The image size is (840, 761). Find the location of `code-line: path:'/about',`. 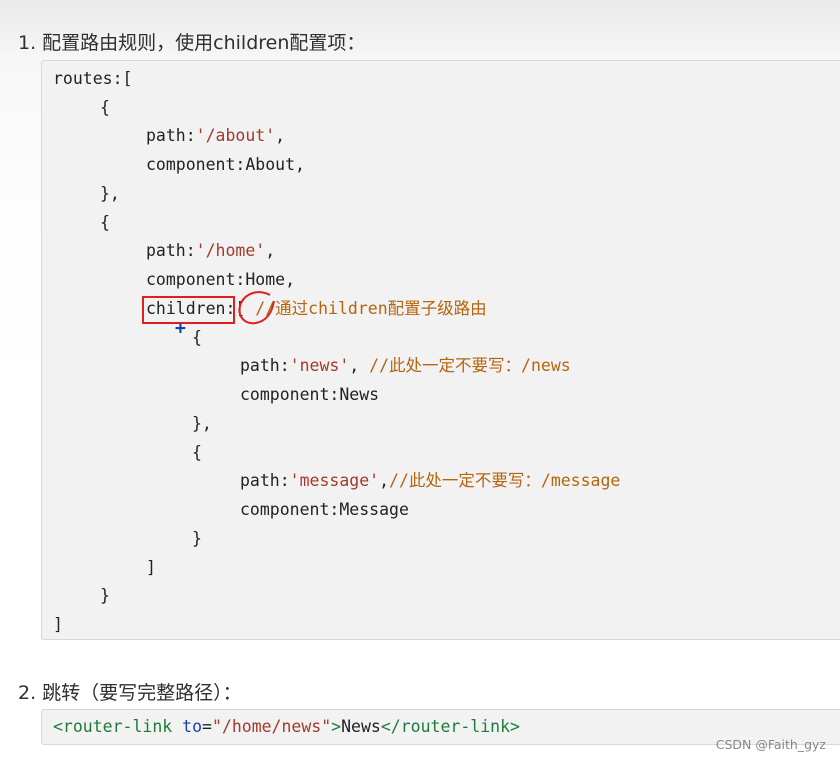

code-line: path:'/about', is located at coordinates (216, 135).